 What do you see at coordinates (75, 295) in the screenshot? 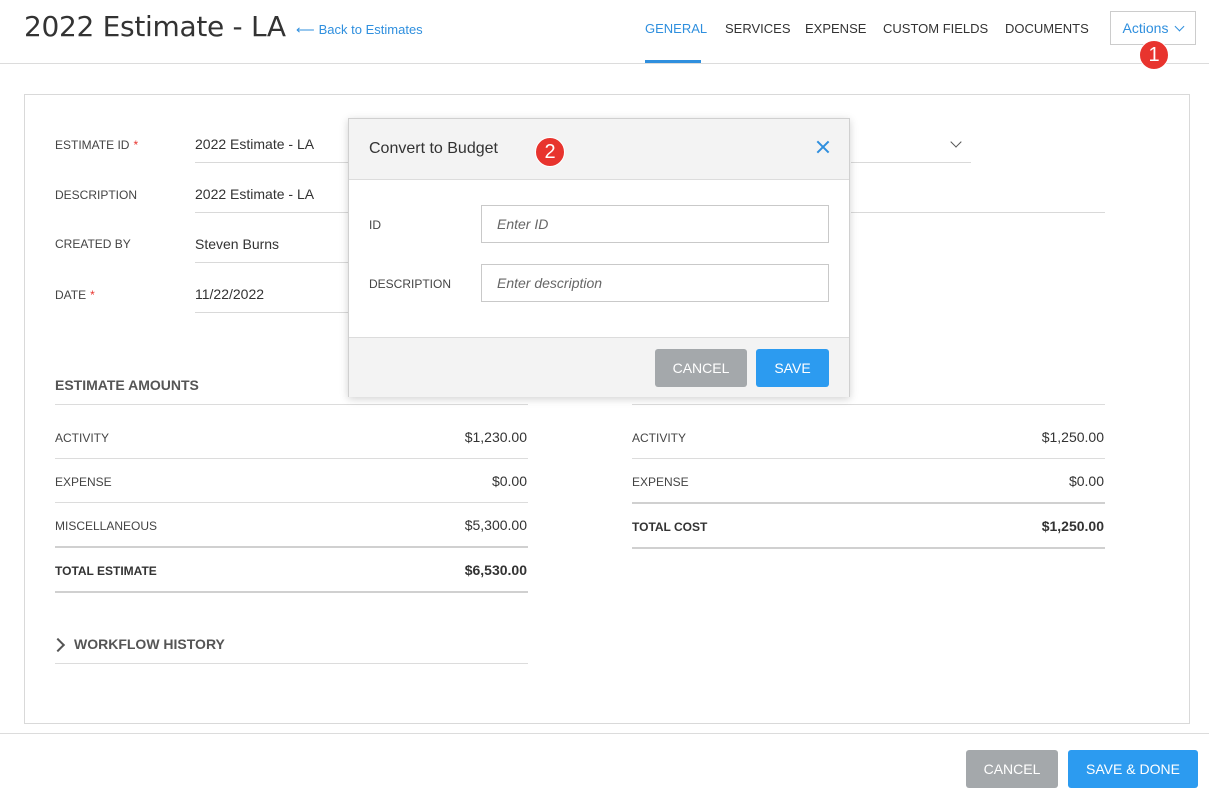
I see `date-label: DATE *` at bounding box center [75, 295].